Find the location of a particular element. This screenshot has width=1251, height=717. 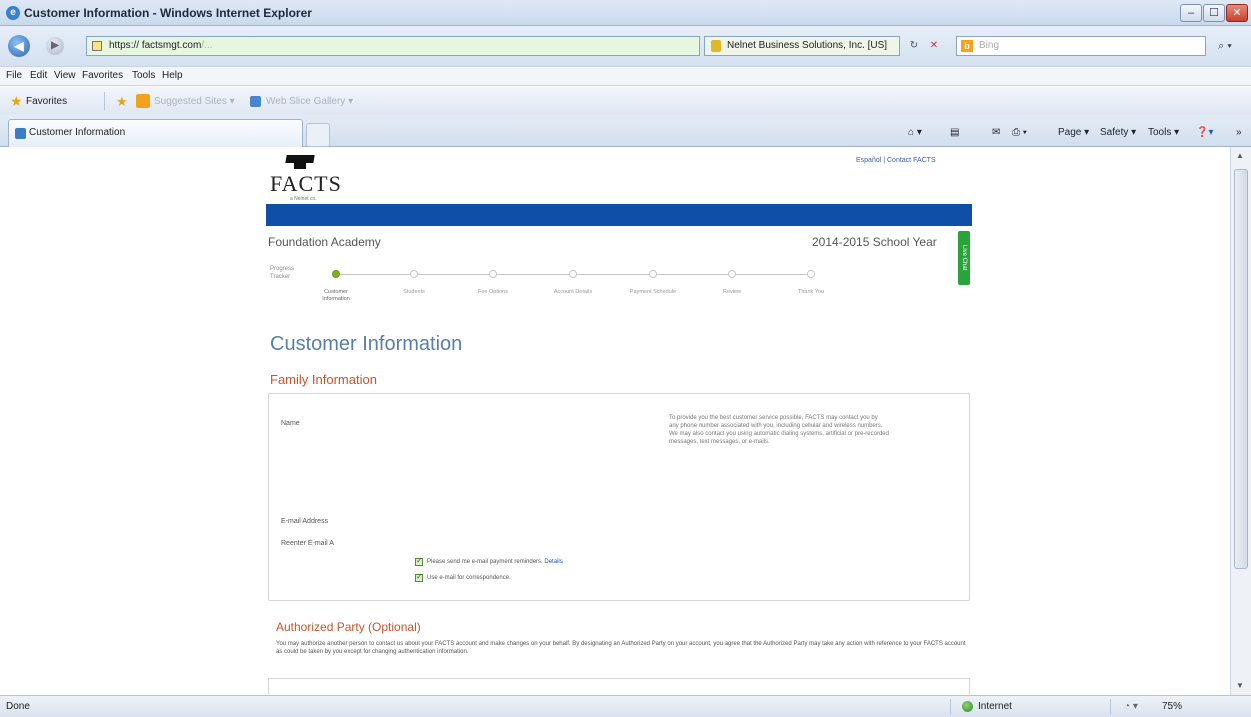

scroll-down-icon: ▼ is located at coordinates (1240, 685).